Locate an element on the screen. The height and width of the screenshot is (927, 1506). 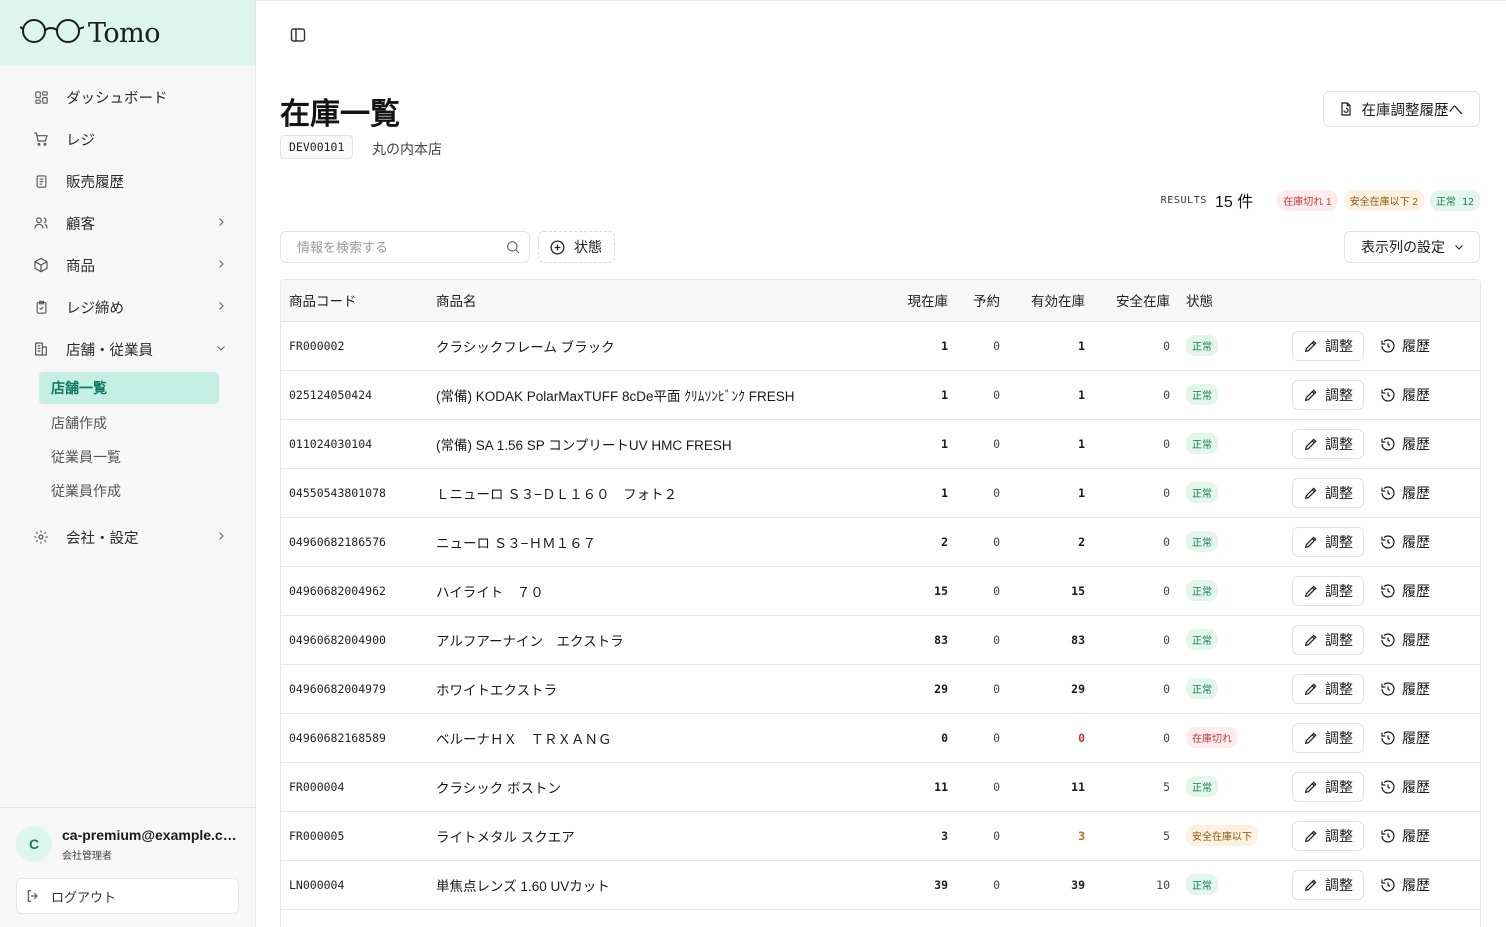
sidebar-item-3: 販売履歴 is located at coordinates (127, 181).